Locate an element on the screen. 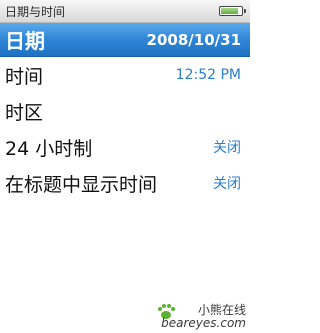 Image resolution: width=320 pixels, height=333 pixels. menu-item-show-time-in-title: 在标题中显示时间 关闭 is located at coordinates (125, 183).